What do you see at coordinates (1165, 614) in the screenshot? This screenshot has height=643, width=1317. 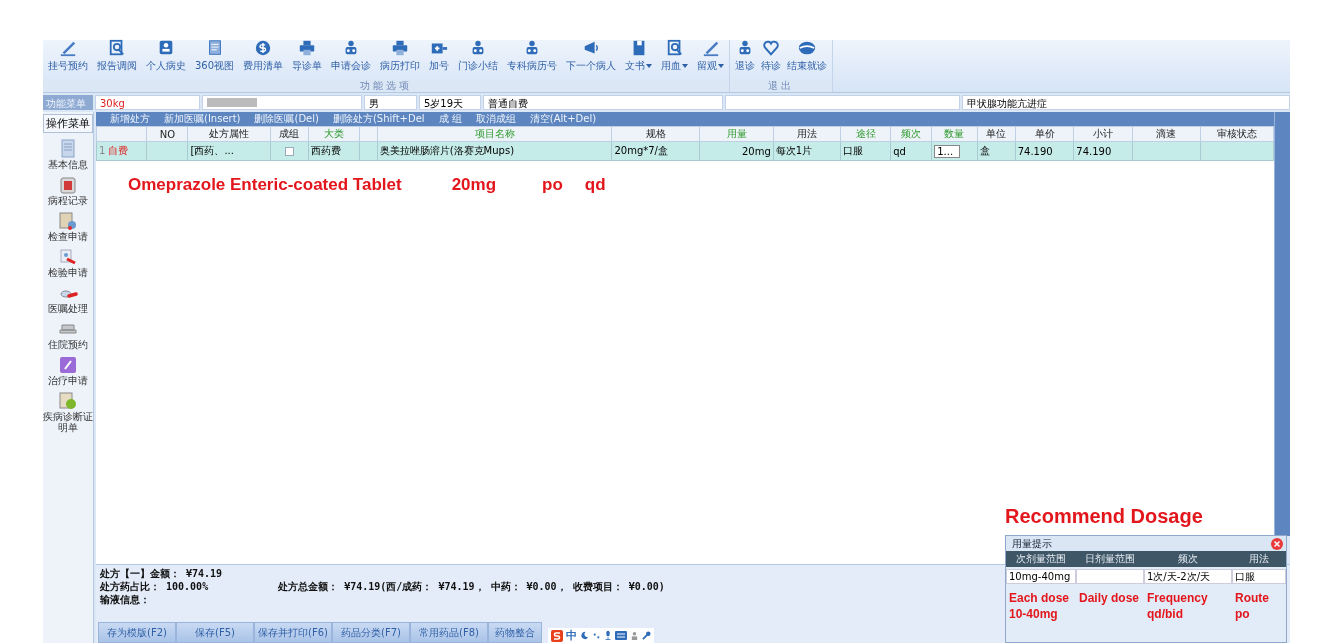 I see `annotation-value: qd/bid` at bounding box center [1165, 614].